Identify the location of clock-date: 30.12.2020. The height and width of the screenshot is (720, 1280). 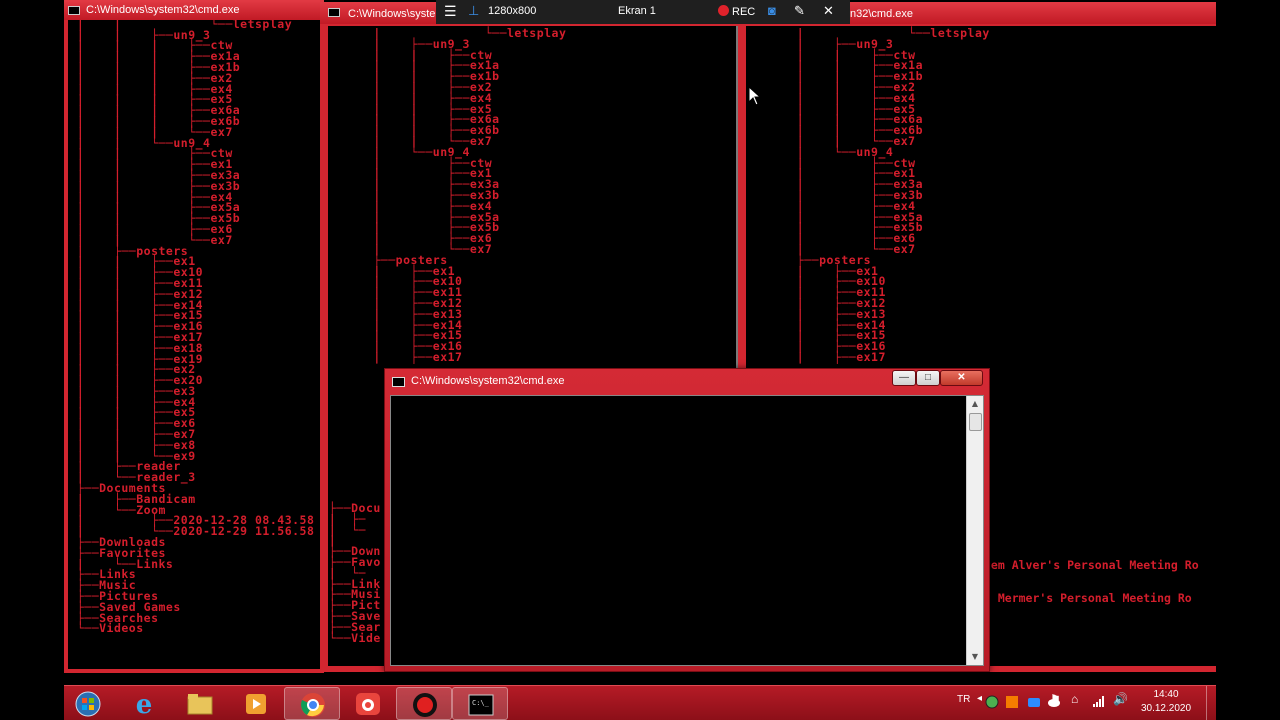
(1166, 708).